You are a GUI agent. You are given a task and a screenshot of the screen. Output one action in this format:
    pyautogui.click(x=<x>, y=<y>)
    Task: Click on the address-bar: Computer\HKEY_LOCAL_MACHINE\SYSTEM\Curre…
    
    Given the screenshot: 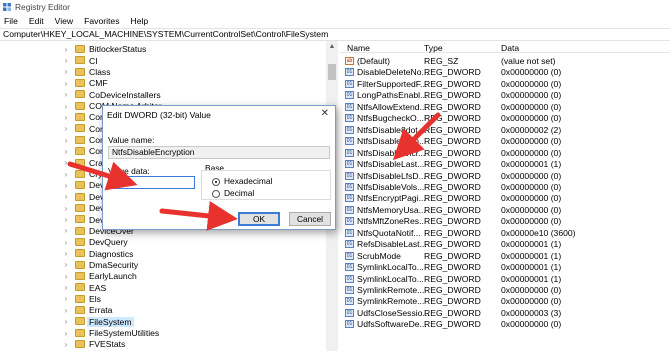 What is the action you would take?
    pyautogui.click(x=335, y=34)
    